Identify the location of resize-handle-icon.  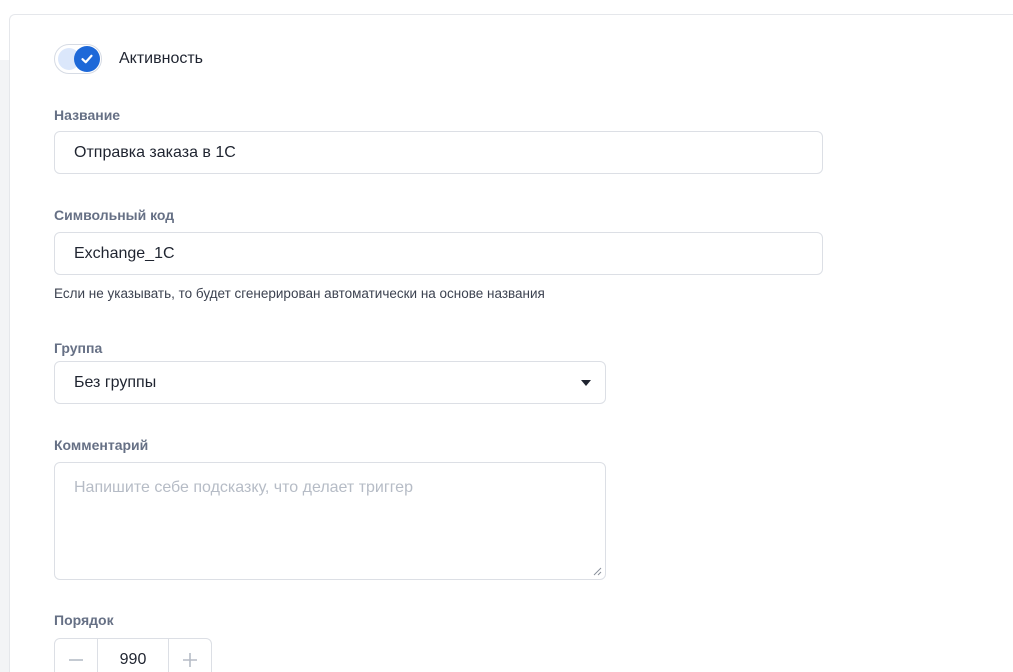
(597, 571).